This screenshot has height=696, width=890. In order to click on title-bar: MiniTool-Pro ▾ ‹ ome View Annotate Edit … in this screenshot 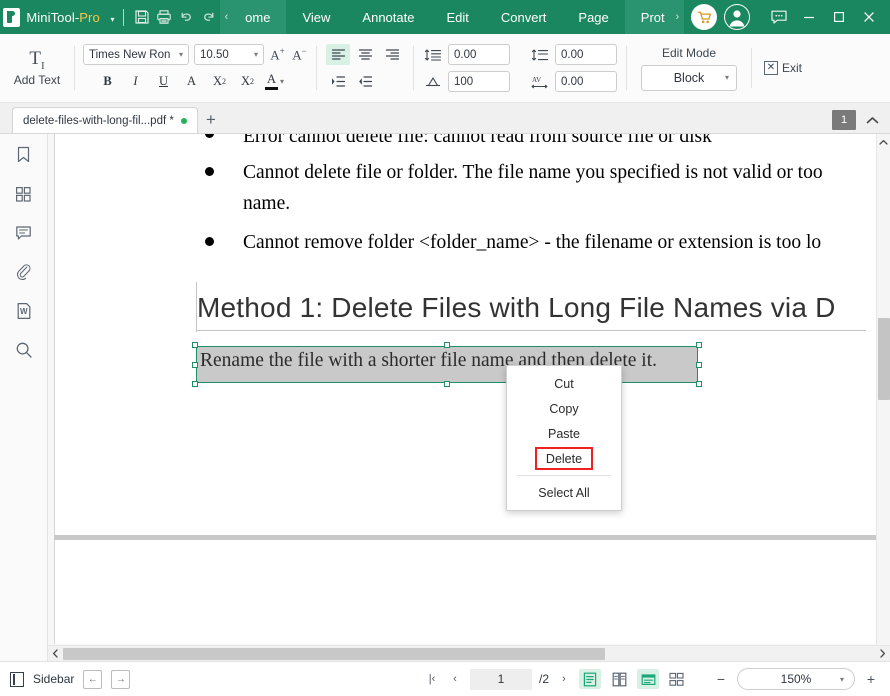, I will do `click(445, 17)`.